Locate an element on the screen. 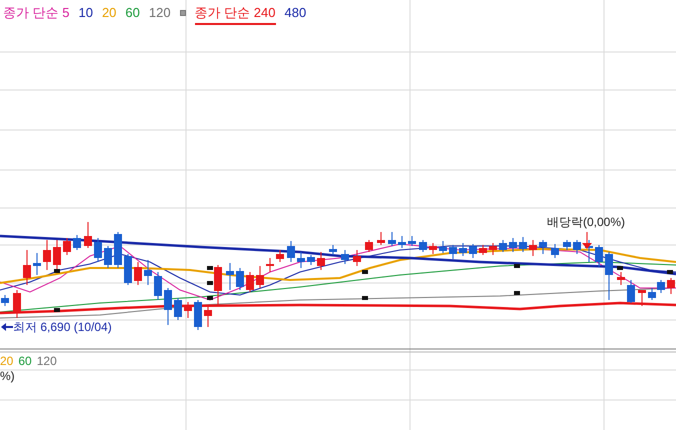 The image size is (676, 430). arrow-left-icon is located at coordinates (7, 327).